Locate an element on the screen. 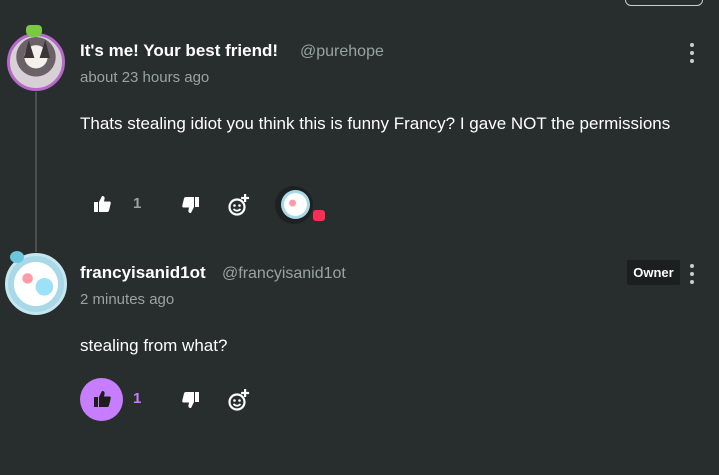 Image resolution: width=719 pixels, height=475 pixels. thread-line is located at coordinates (36, 172).